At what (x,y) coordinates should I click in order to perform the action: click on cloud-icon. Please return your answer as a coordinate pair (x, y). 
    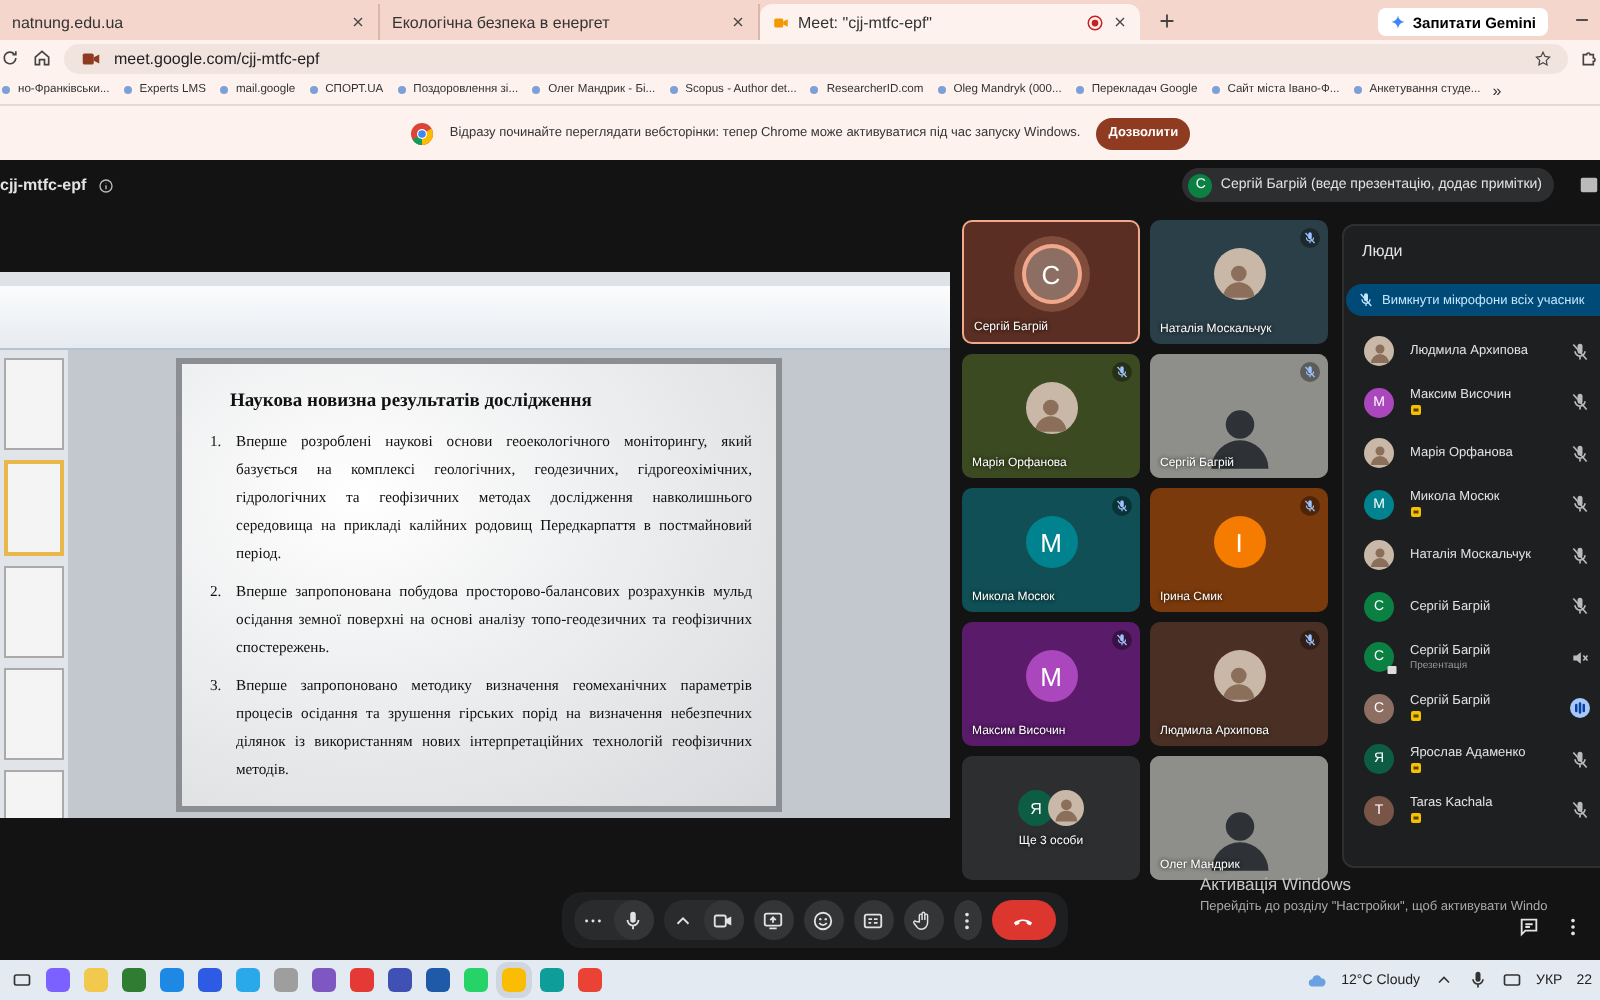
    Looking at the image, I should click on (1316, 980).